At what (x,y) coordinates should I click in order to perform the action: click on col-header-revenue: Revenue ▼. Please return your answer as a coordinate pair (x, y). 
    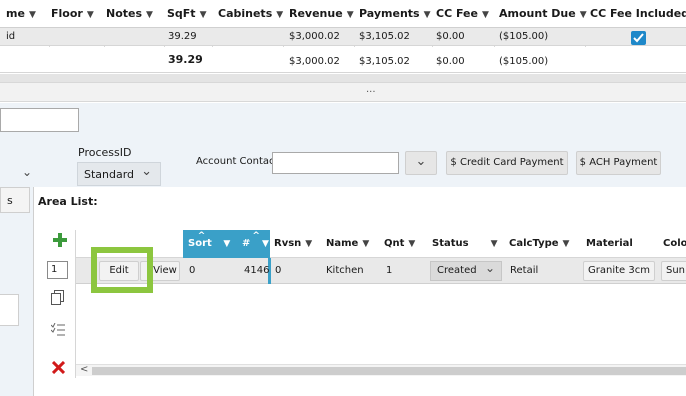
    Looking at the image, I should click on (321, 14).